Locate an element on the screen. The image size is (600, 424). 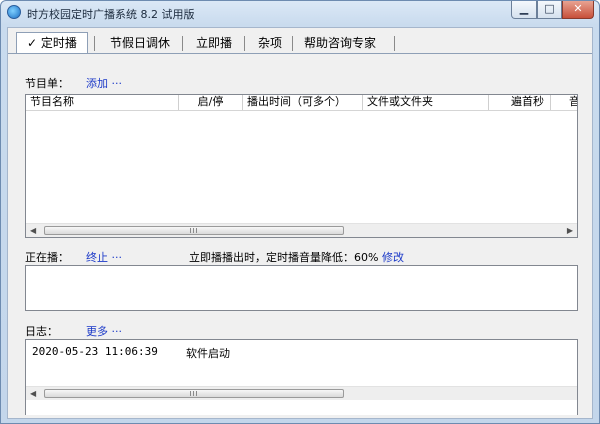
scroll-thumb is located at coordinates (194, 230).